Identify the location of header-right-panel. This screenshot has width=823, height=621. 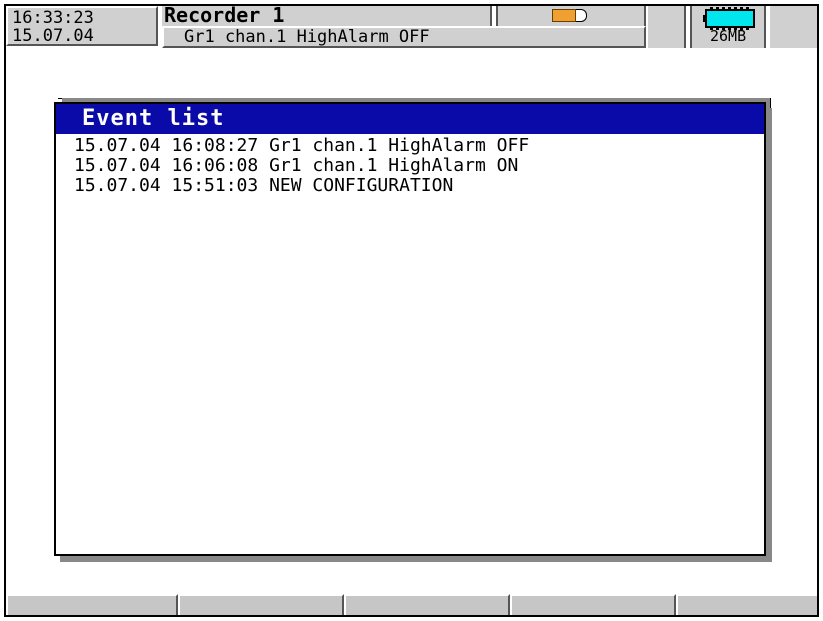
(792, 27).